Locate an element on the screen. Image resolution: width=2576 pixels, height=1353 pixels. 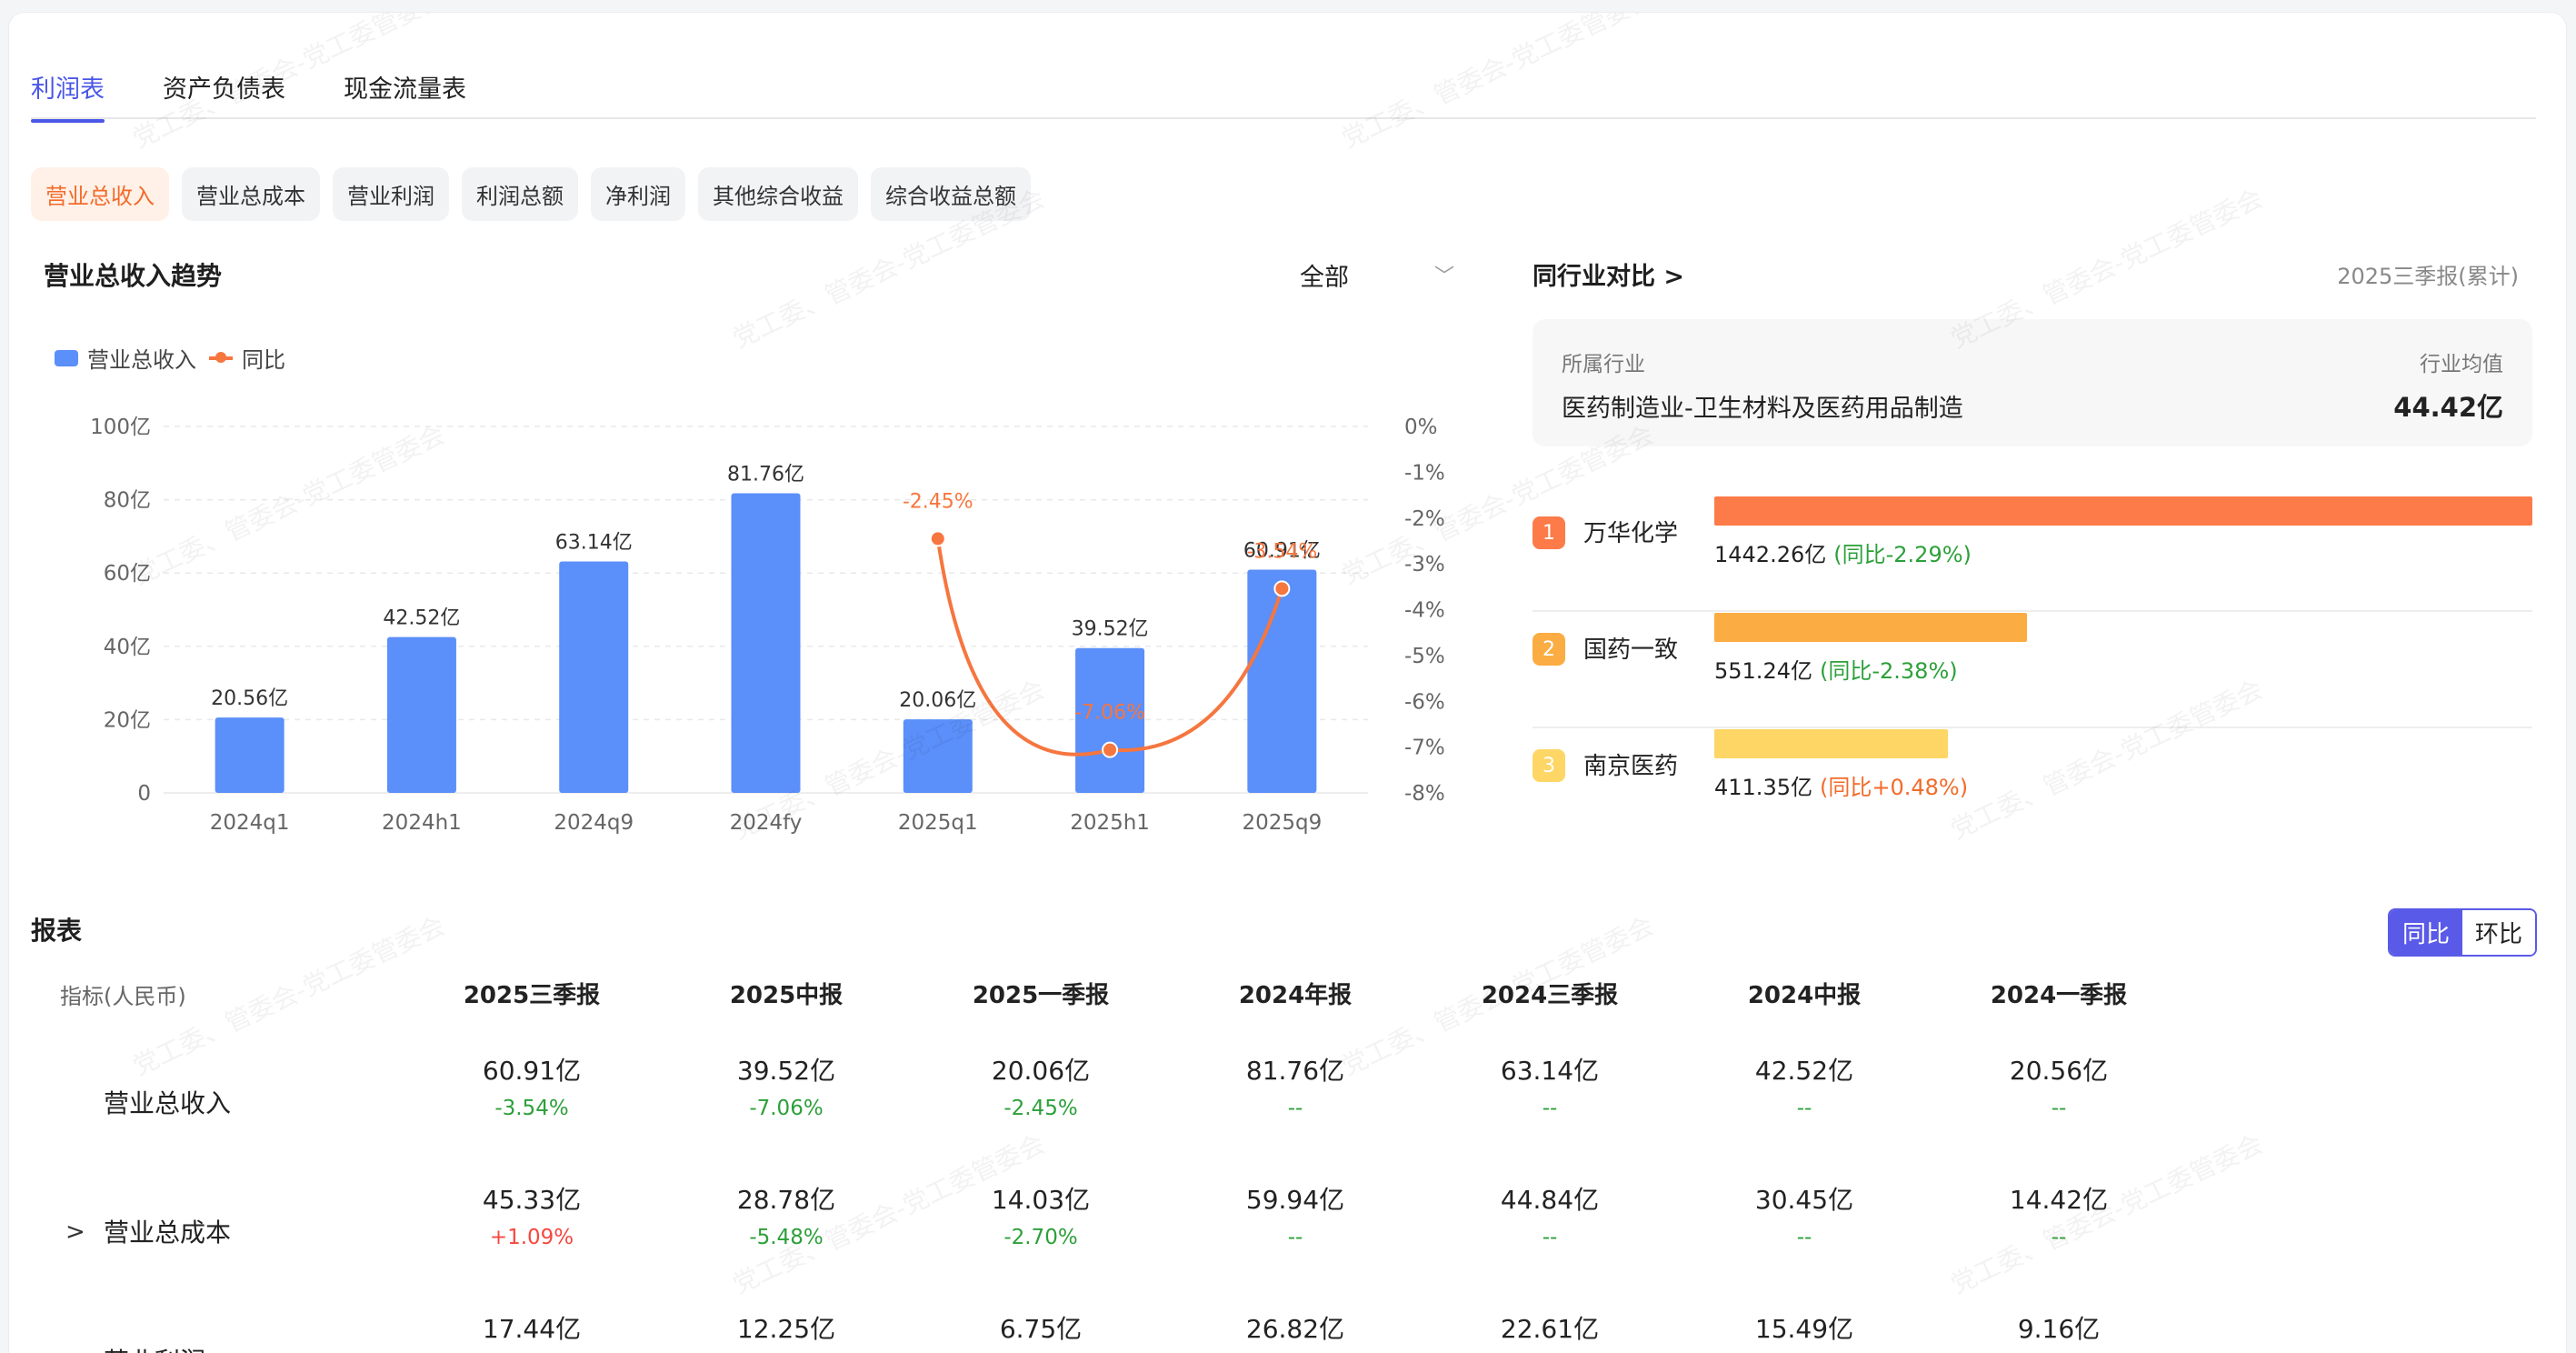
peer-value-amount: 411.35亿 is located at coordinates (1763, 788).